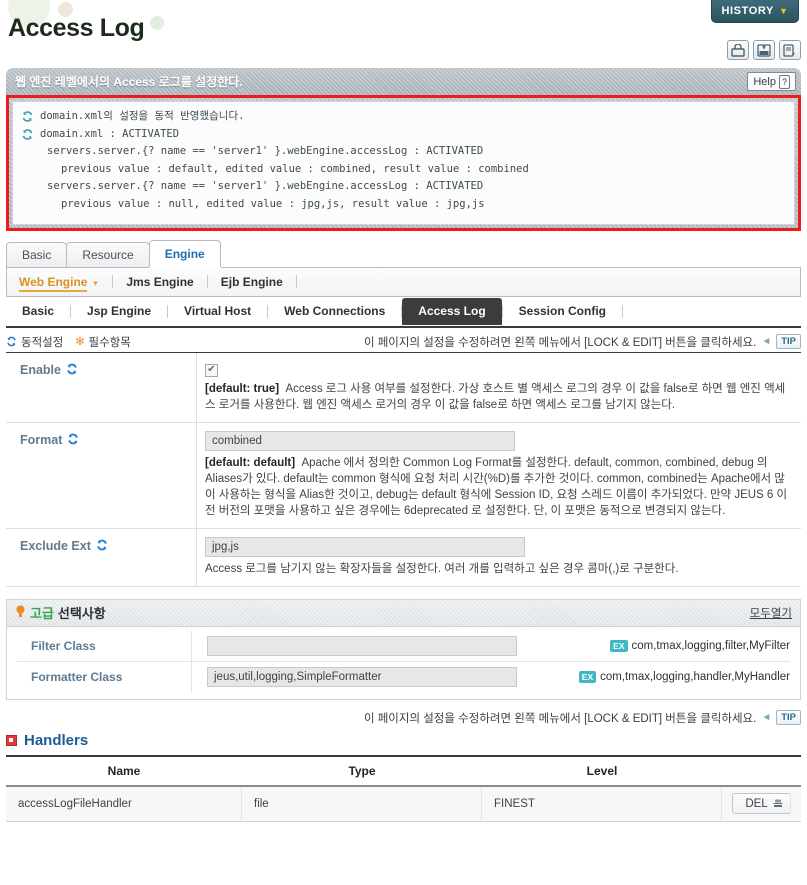  I want to click on section-marker-icon, so click(11, 740).